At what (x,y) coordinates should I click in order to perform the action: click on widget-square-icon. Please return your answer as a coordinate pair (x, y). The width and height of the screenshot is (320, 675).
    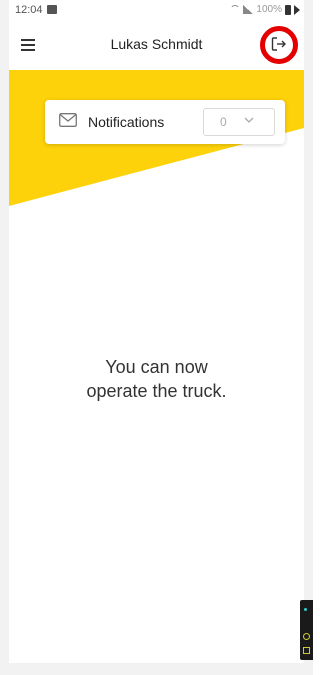
    Looking at the image, I should click on (306, 650).